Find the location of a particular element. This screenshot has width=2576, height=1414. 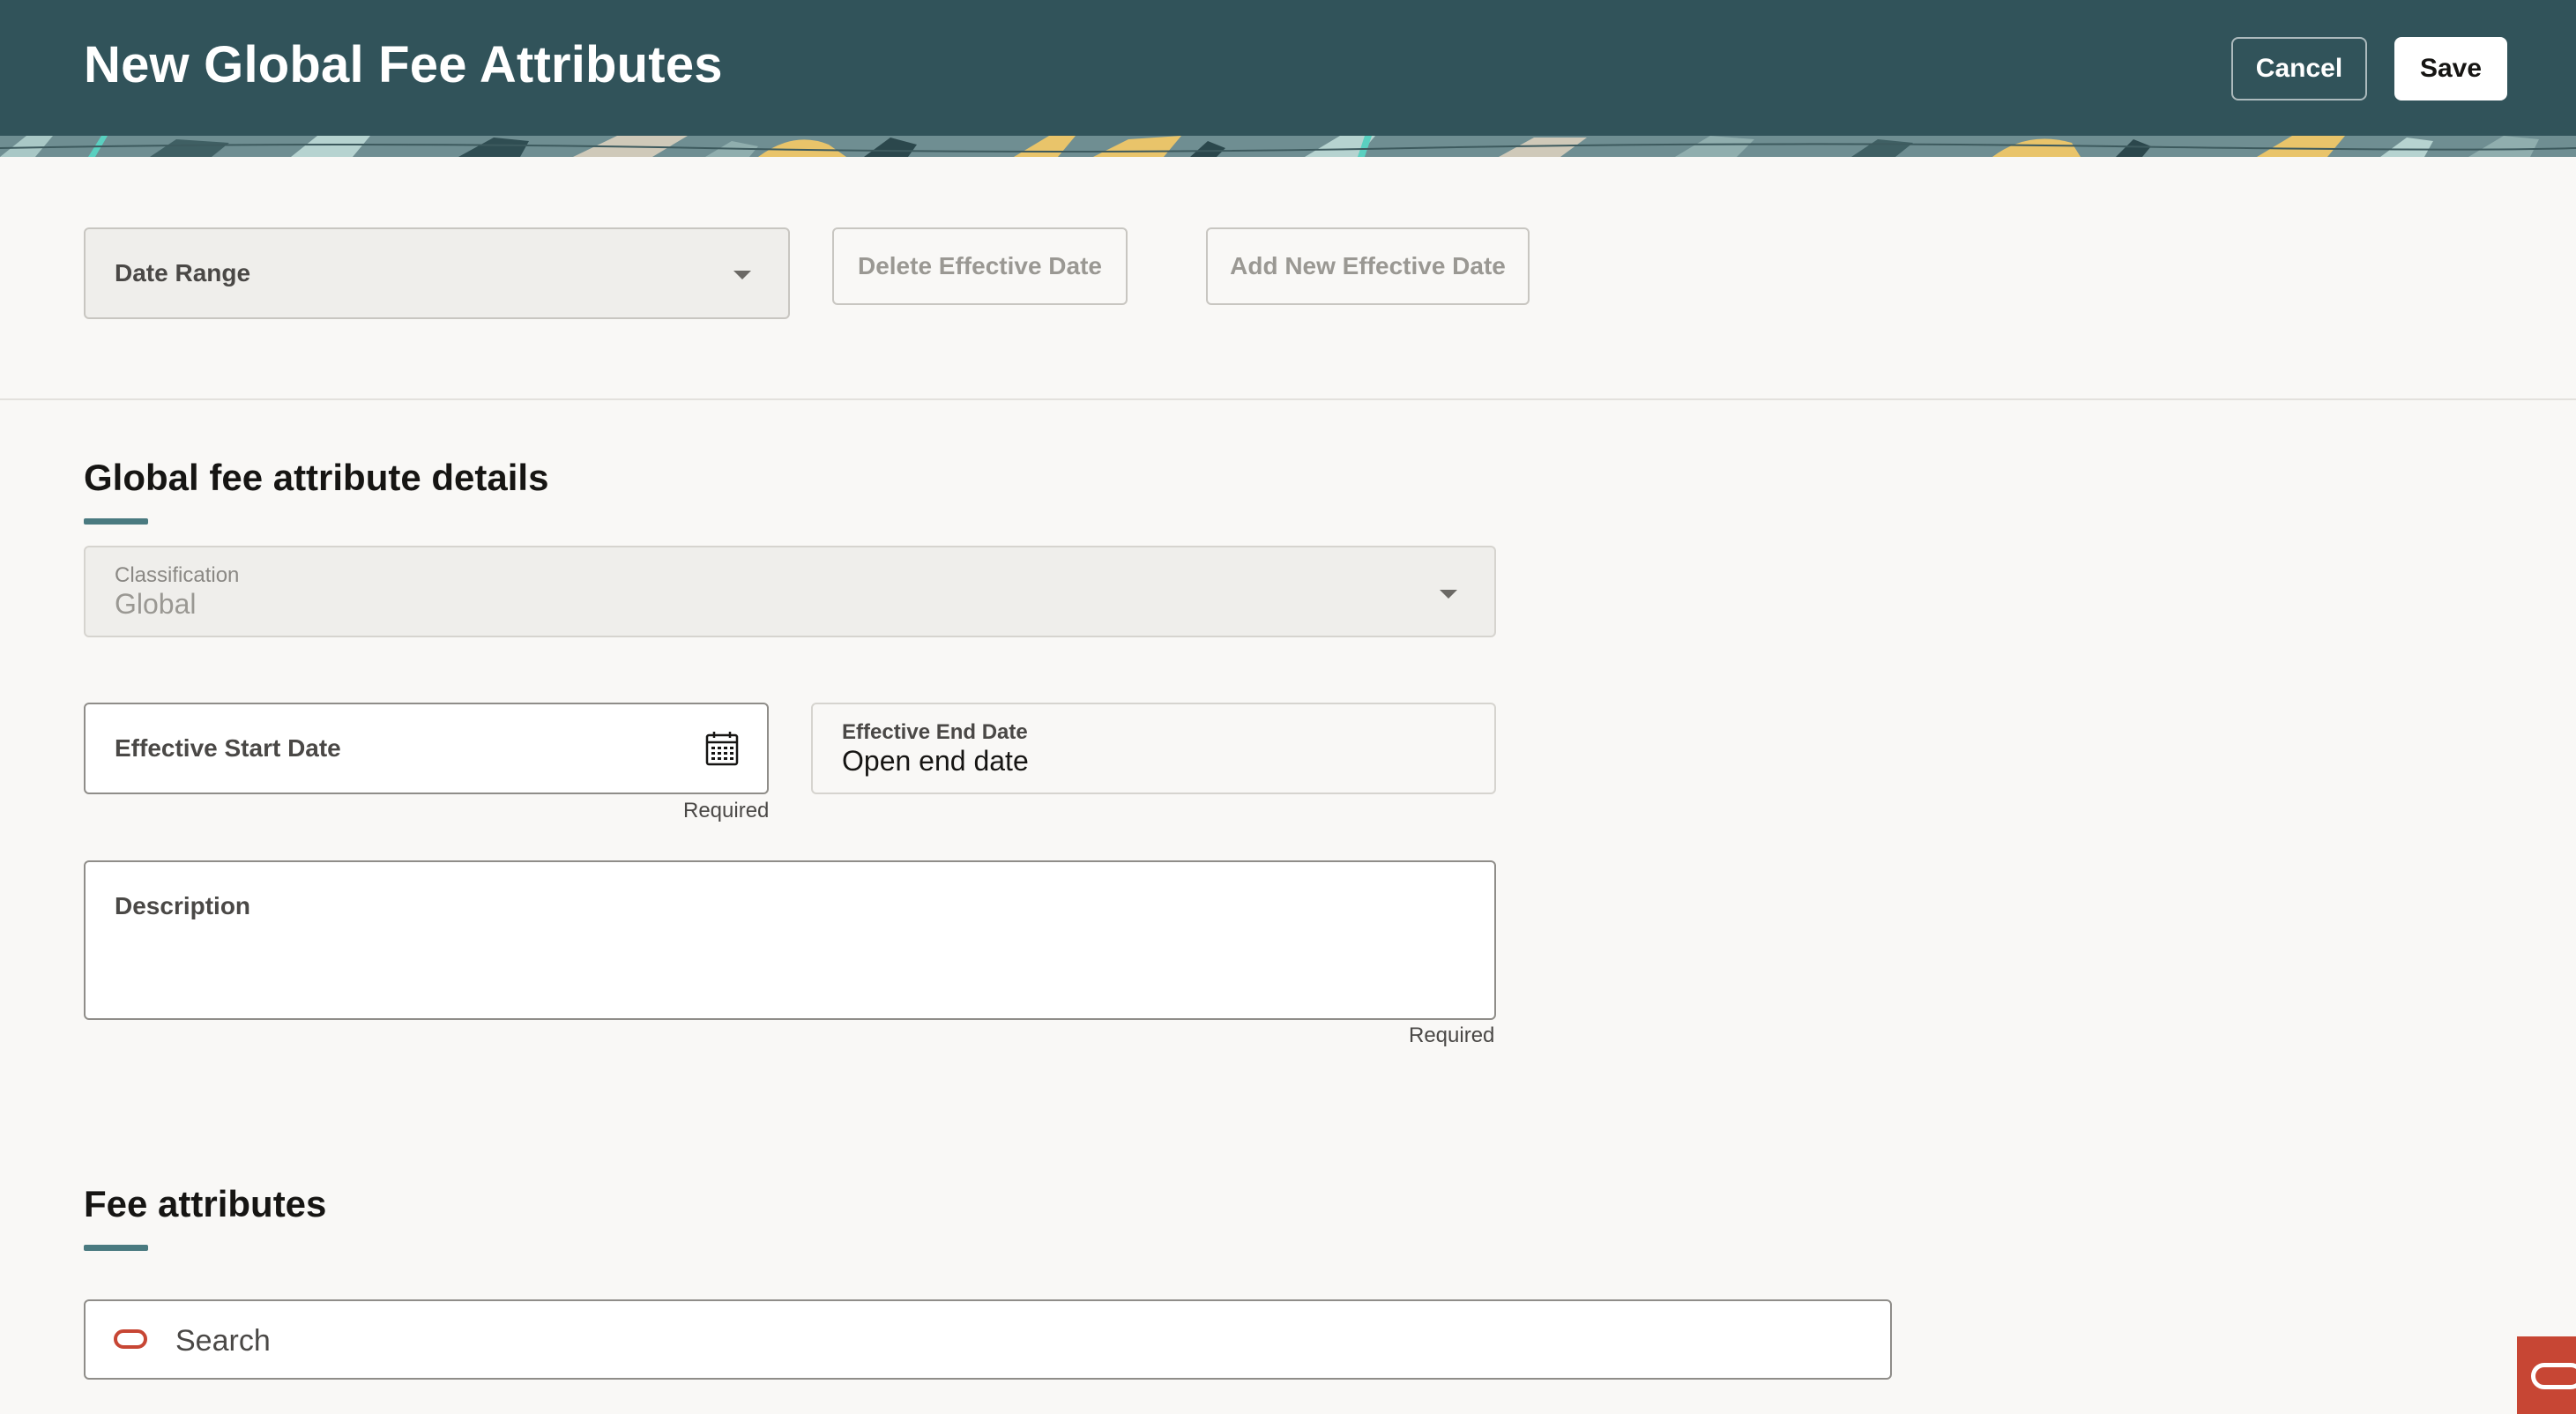

date-range-select: Date Range is located at coordinates (437, 273).